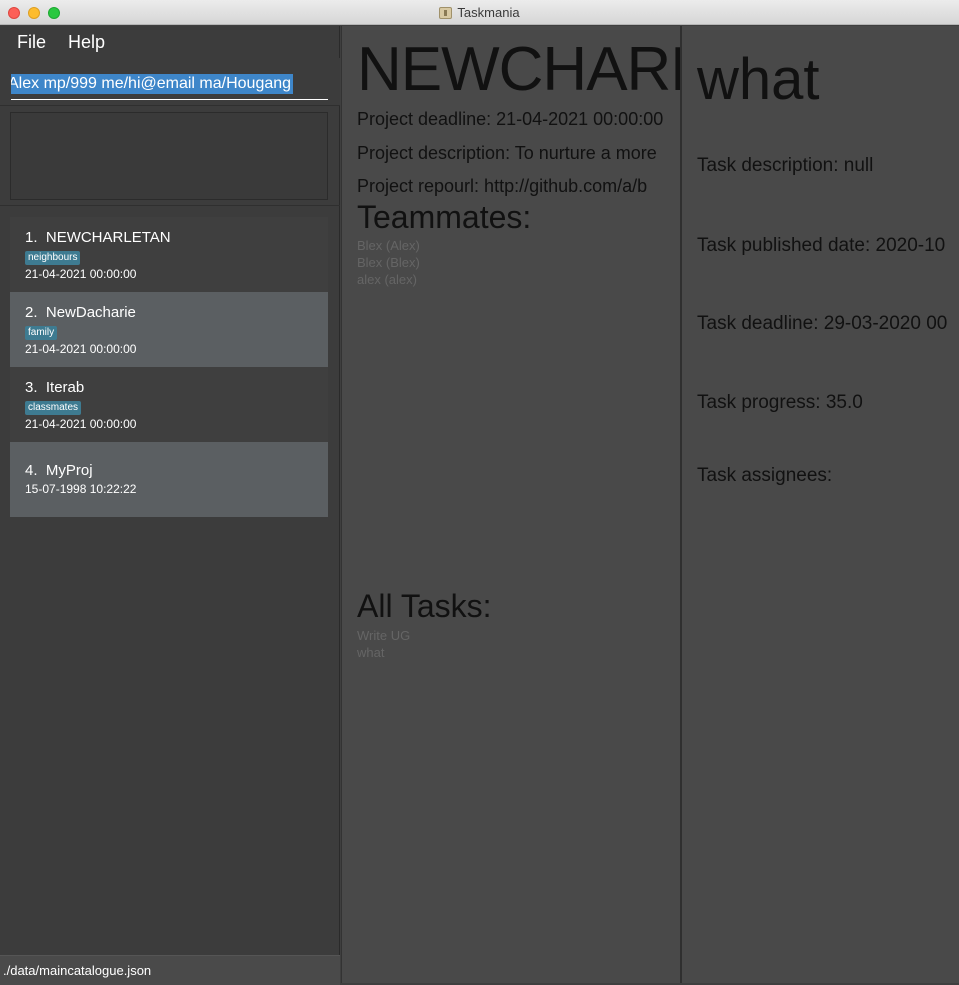  Describe the element at coordinates (785, 165) in the screenshot. I see `task-detail-description: Task description: null` at that location.